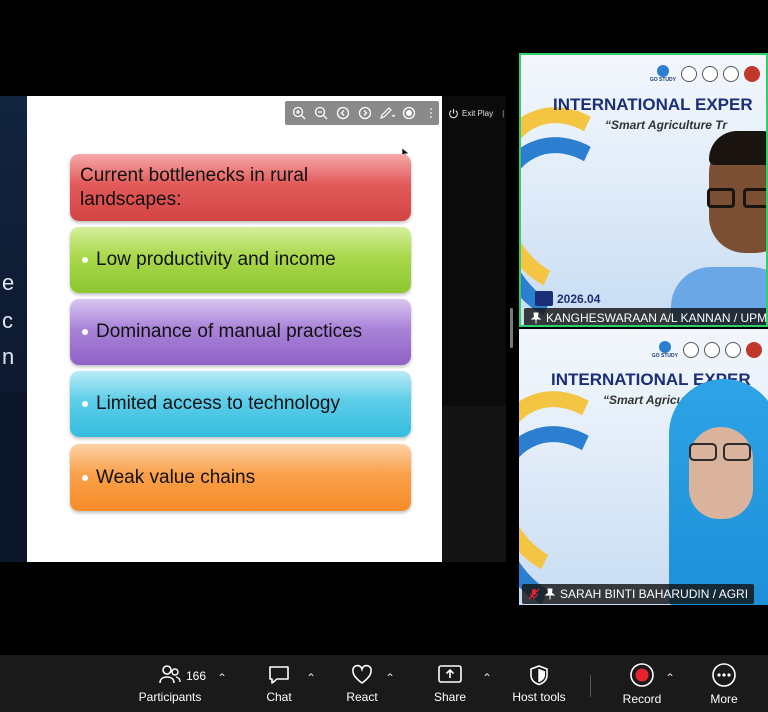 The width and height of the screenshot is (768, 712). What do you see at coordinates (298, 113) in the screenshot?
I see `zoom-in-icon` at bounding box center [298, 113].